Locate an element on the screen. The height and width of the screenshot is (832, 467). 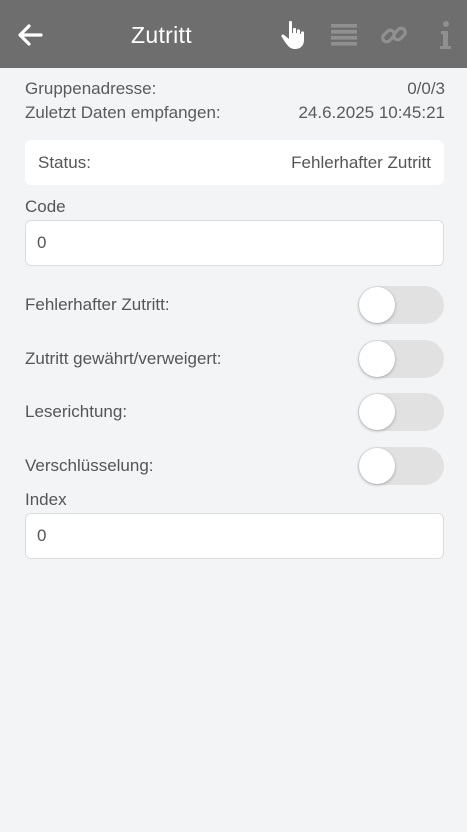
last-data-label: Zuletzt Daten empfangen: is located at coordinates (123, 112).